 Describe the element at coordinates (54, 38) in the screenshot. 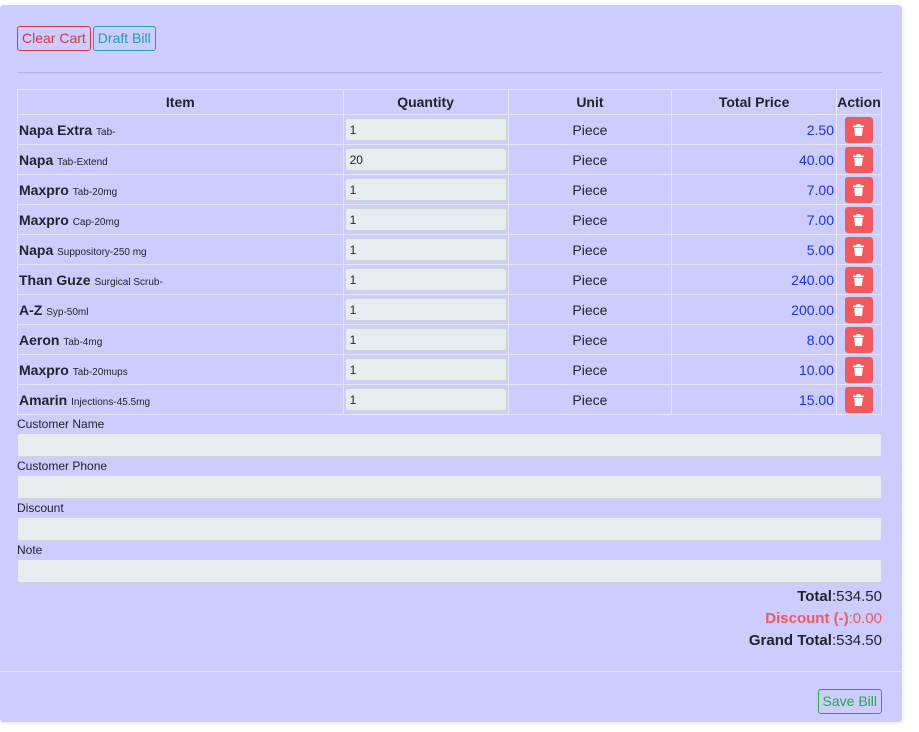

I see `clear-cart-button: Clear Cart` at that location.